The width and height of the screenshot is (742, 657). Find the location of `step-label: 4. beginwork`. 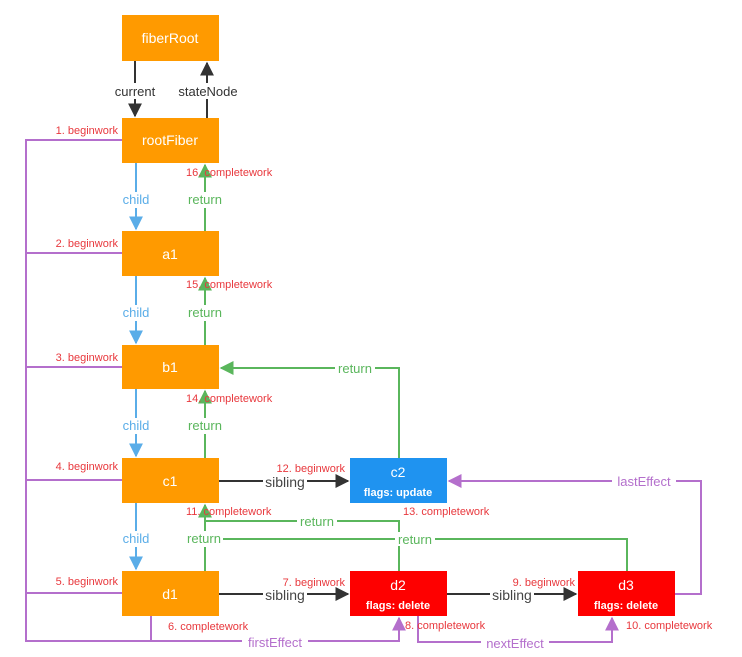

step-label: 4. beginwork is located at coordinates (87, 467).